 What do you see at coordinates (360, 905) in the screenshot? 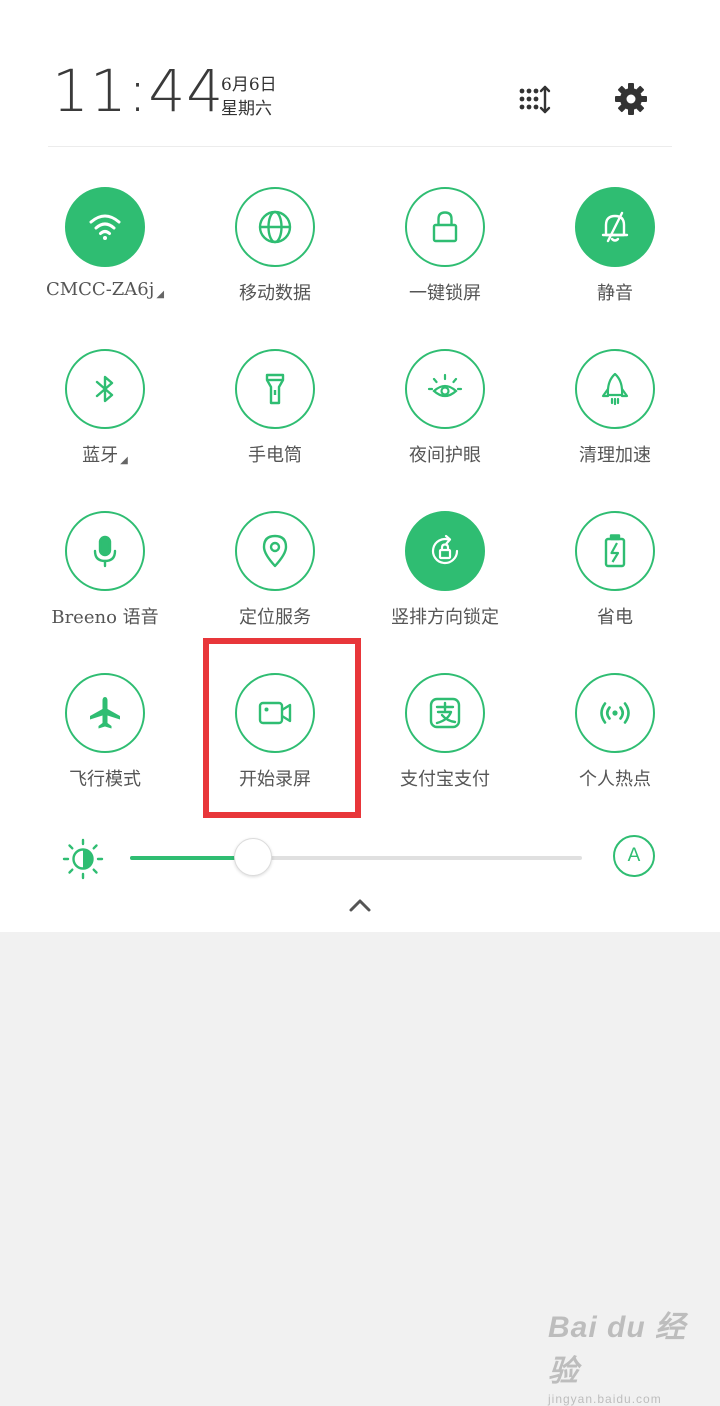
I see `chevron-up-icon` at bounding box center [360, 905].